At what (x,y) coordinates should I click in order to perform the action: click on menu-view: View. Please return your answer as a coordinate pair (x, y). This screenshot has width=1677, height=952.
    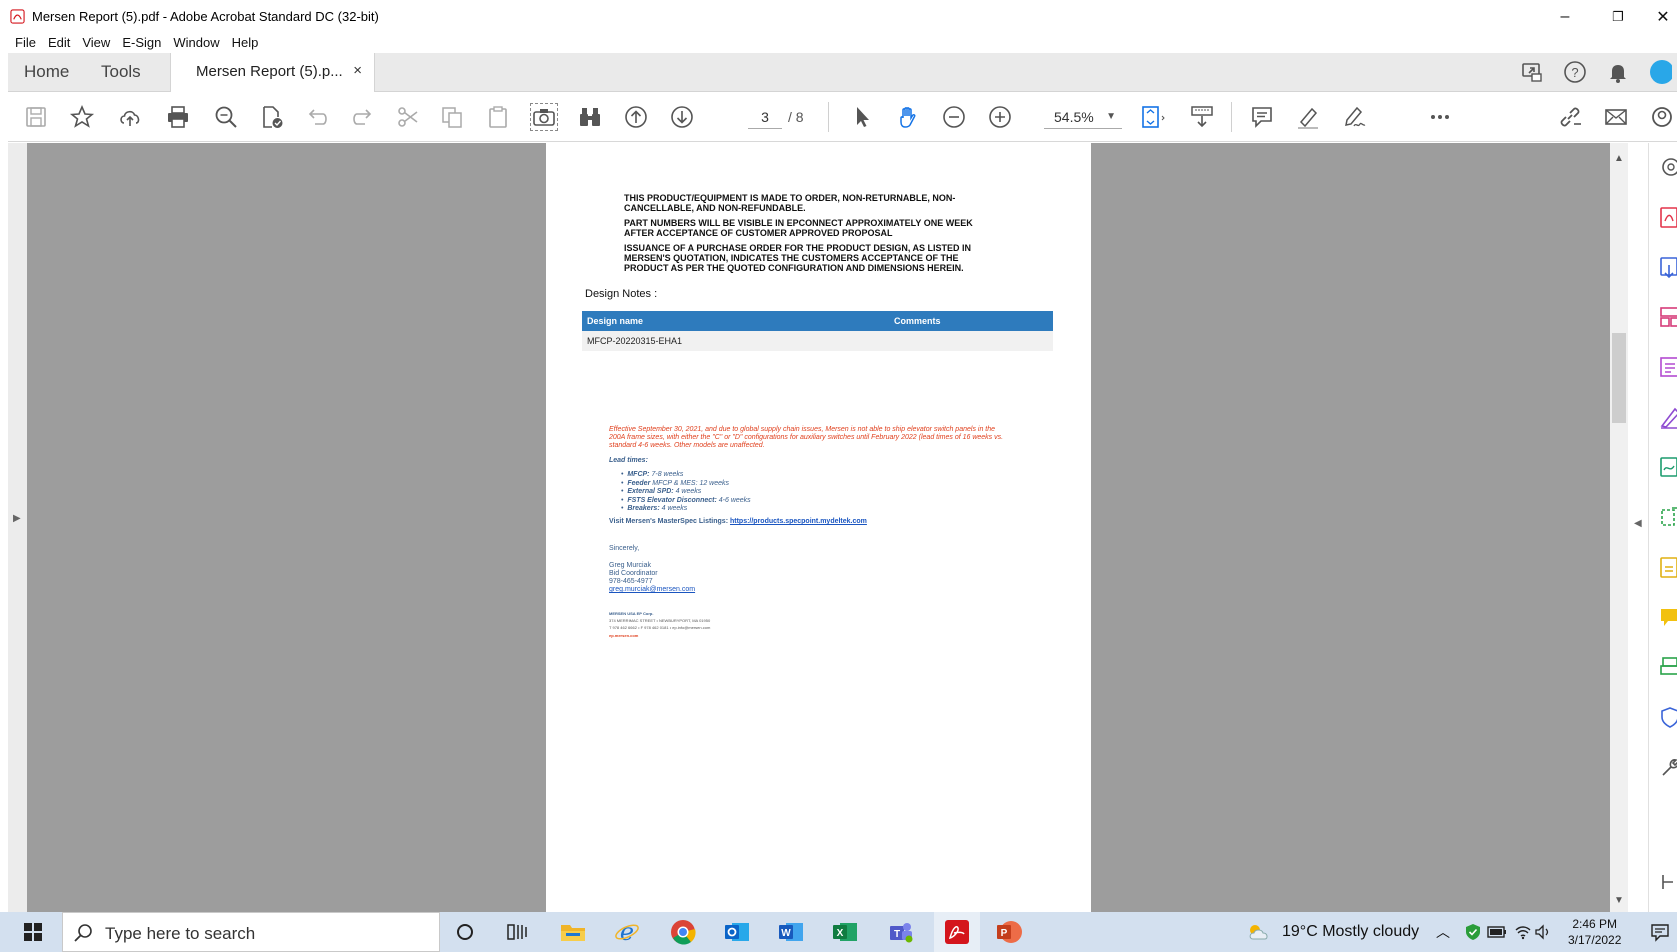
    Looking at the image, I should click on (96, 43).